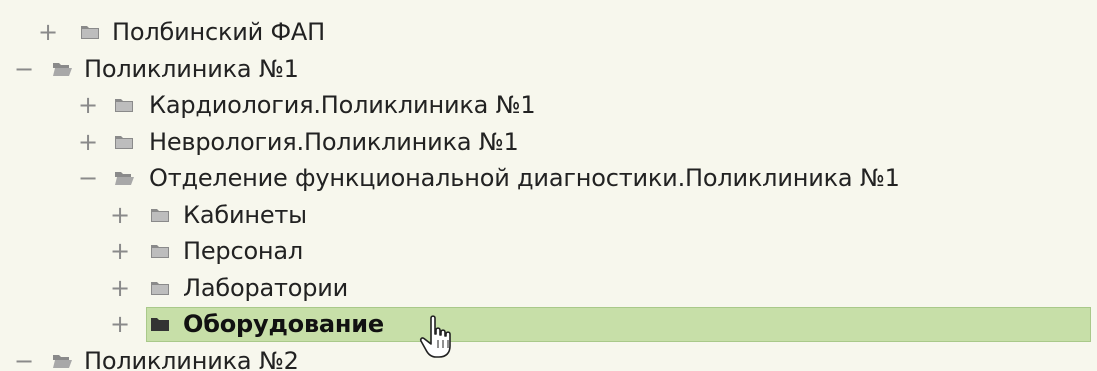 Image resolution: width=1097 pixels, height=371 pixels. I want to click on tree-node-neurology: + Неврология.Поликлиника №1, so click(548, 142).